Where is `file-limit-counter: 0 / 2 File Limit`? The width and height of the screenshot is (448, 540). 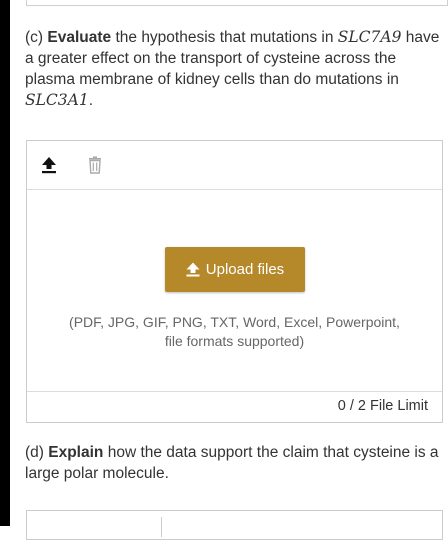
file-limit-counter: 0 / 2 File Limit is located at coordinates (382, 406).